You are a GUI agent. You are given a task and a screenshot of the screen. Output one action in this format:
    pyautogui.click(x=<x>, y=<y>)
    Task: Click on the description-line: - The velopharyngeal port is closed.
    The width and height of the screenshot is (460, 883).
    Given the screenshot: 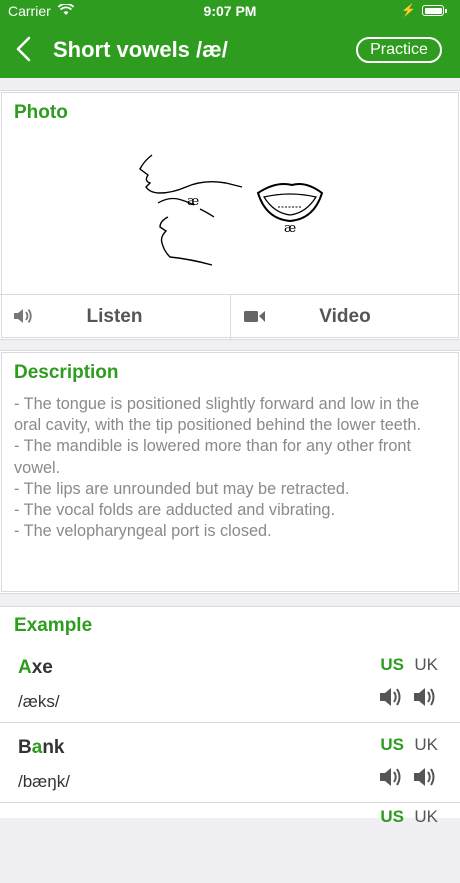 What is the action you would take?
    pyautogui.click(x=143, y=531)
    